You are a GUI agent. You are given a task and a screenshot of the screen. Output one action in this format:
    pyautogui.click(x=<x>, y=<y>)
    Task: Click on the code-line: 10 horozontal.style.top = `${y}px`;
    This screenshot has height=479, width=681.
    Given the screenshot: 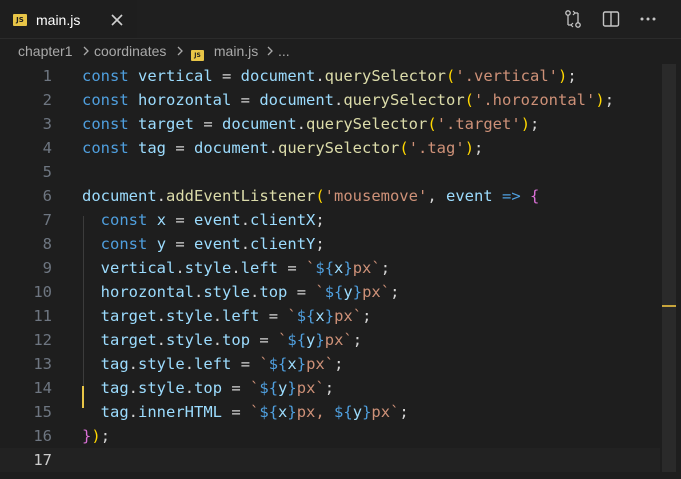 What is the action you would take?
    pyautogui.click(x=330, y=292)
    